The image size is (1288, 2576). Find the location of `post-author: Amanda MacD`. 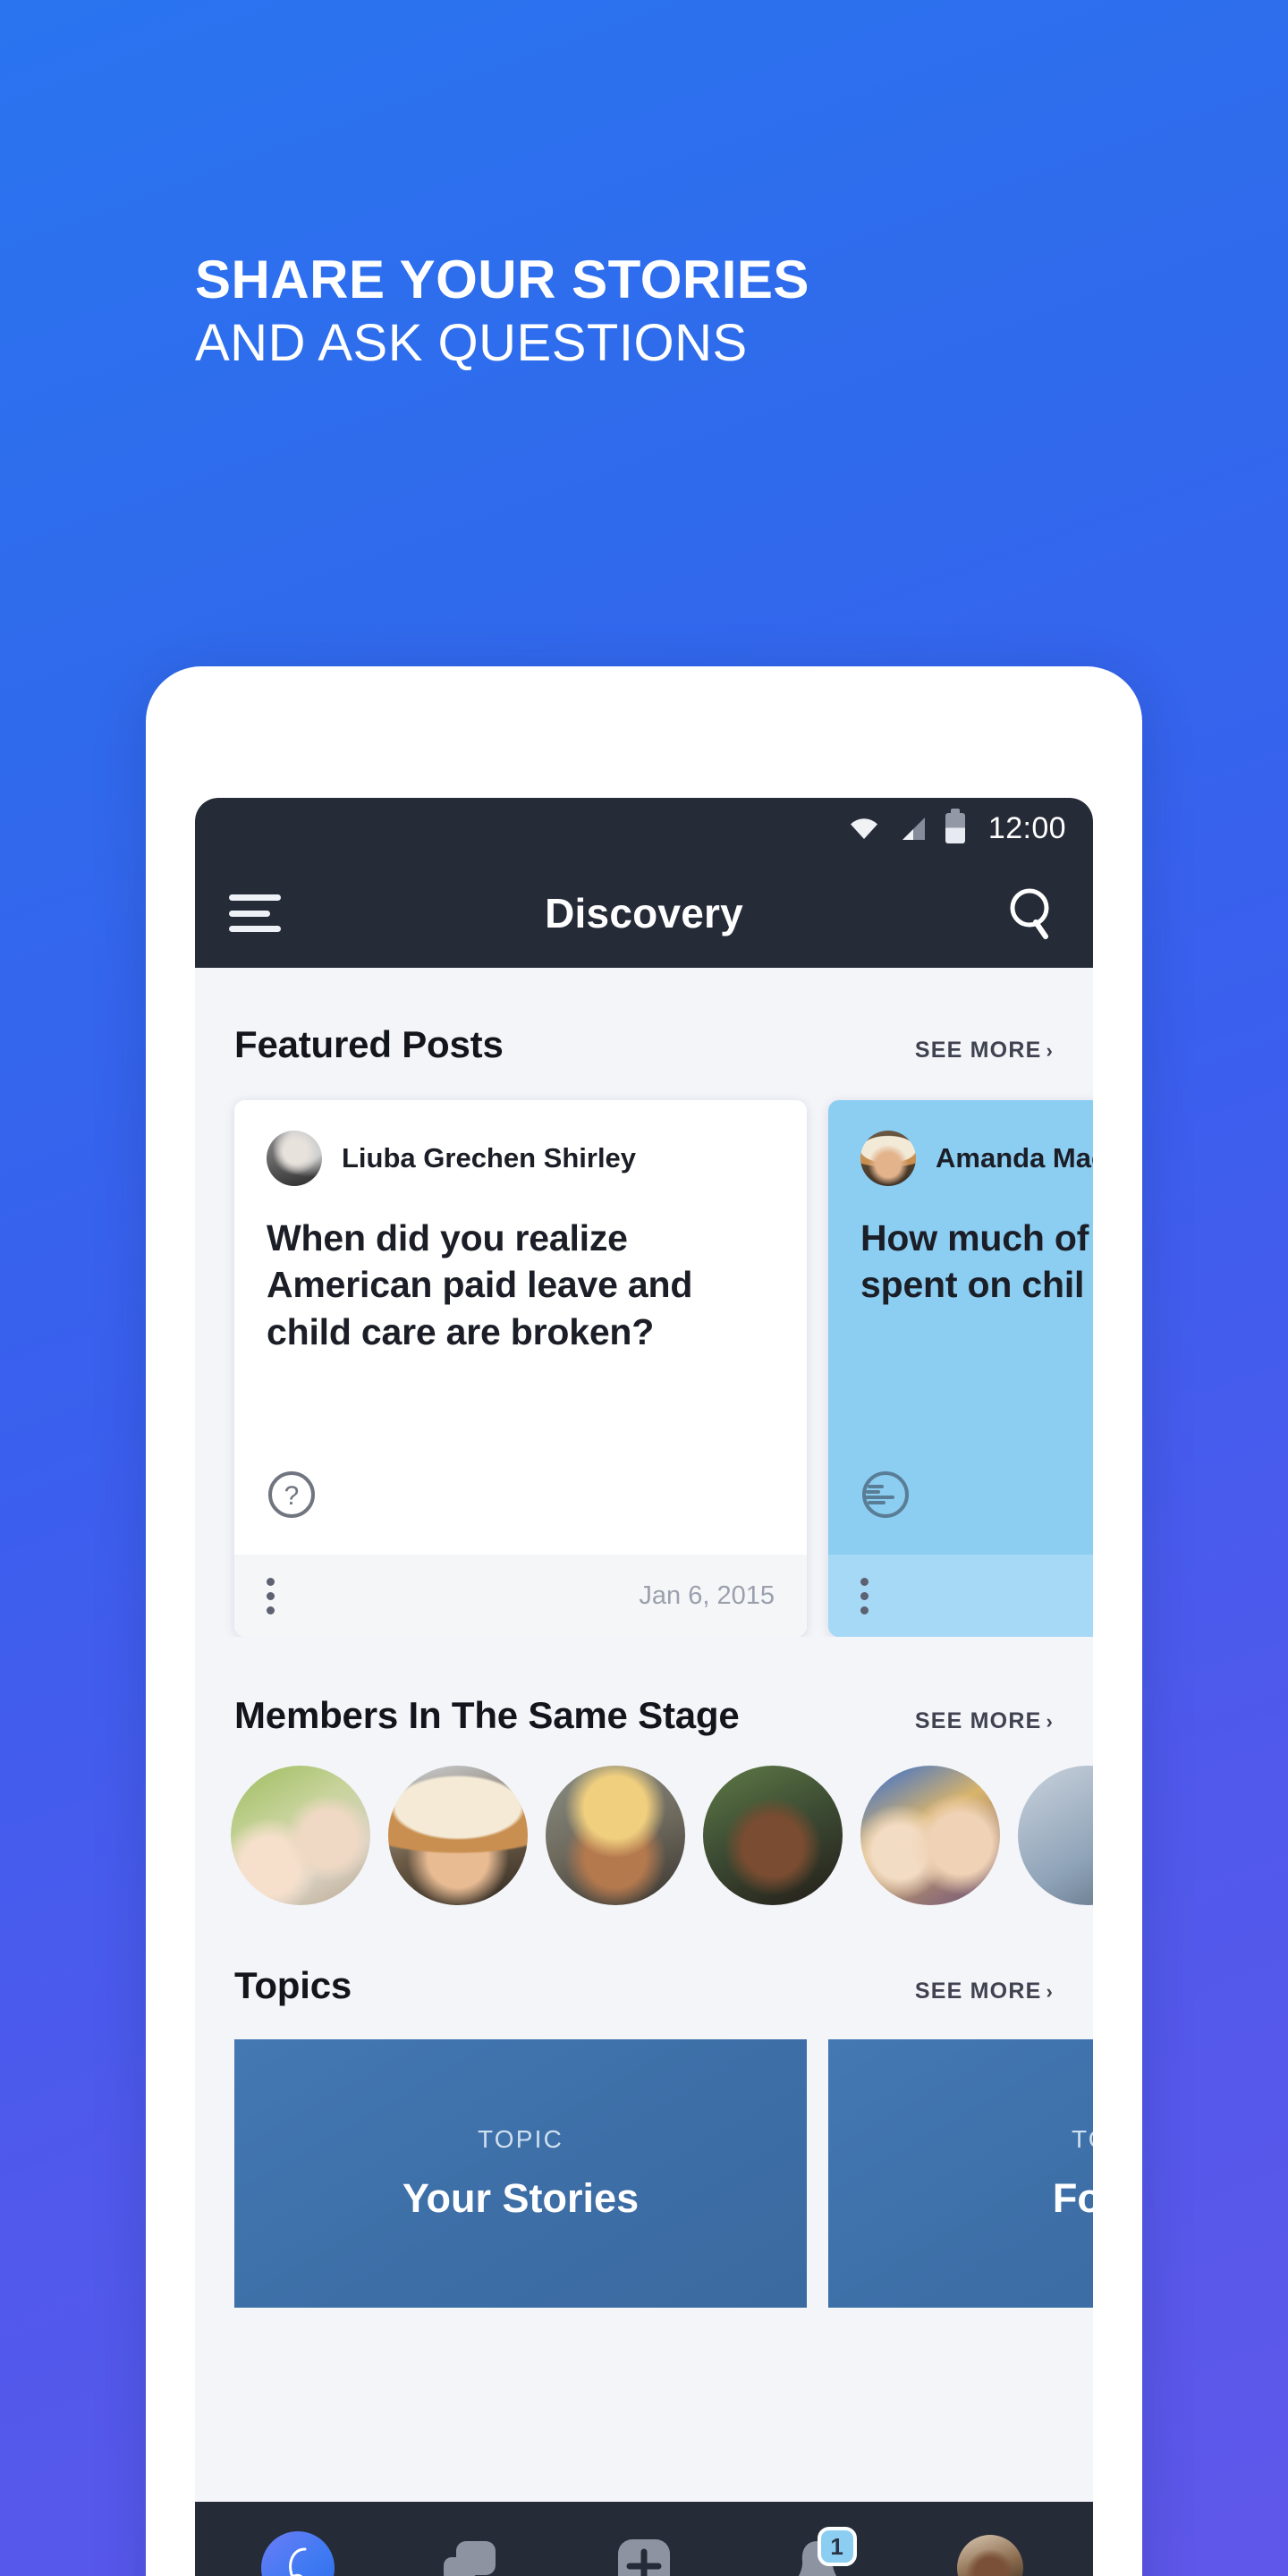

post-author: Amanda MacD is located at coordinates (976, 1158).